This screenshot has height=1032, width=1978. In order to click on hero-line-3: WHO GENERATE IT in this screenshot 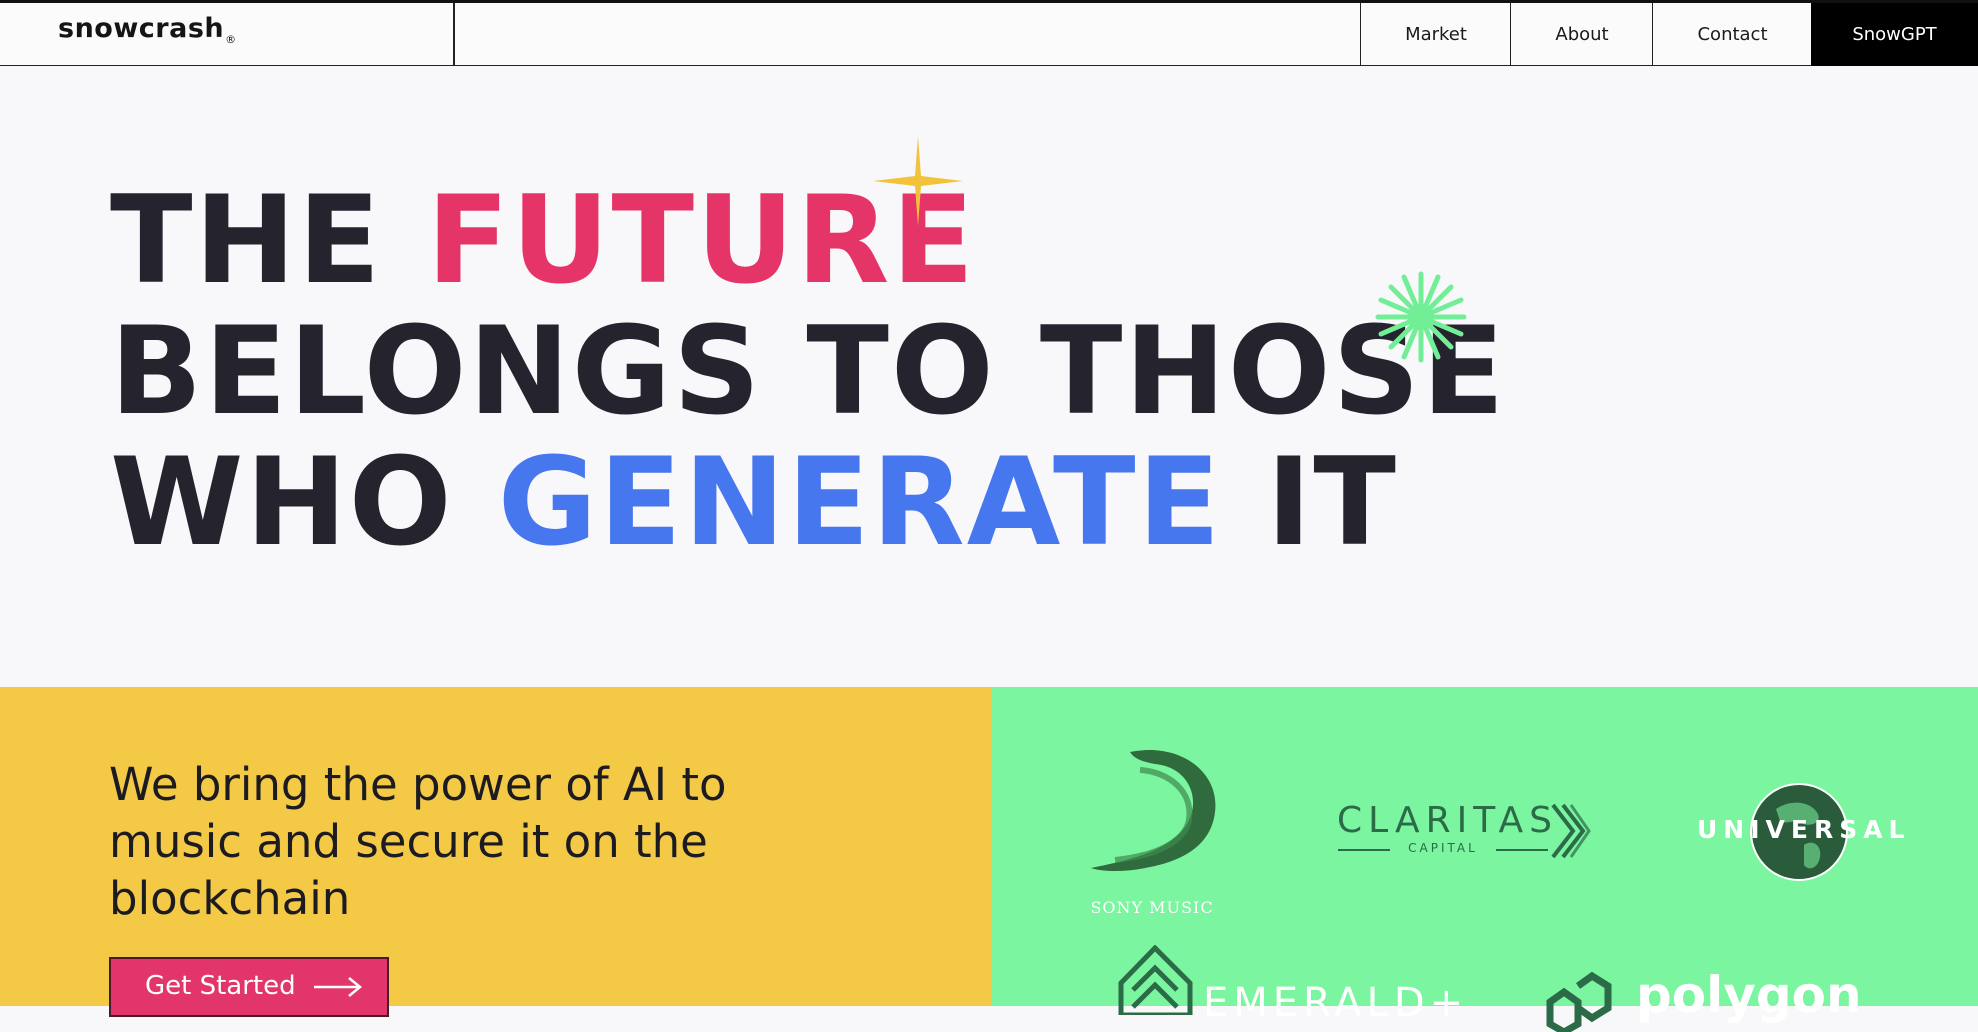, I will do `click(808, 502)`.